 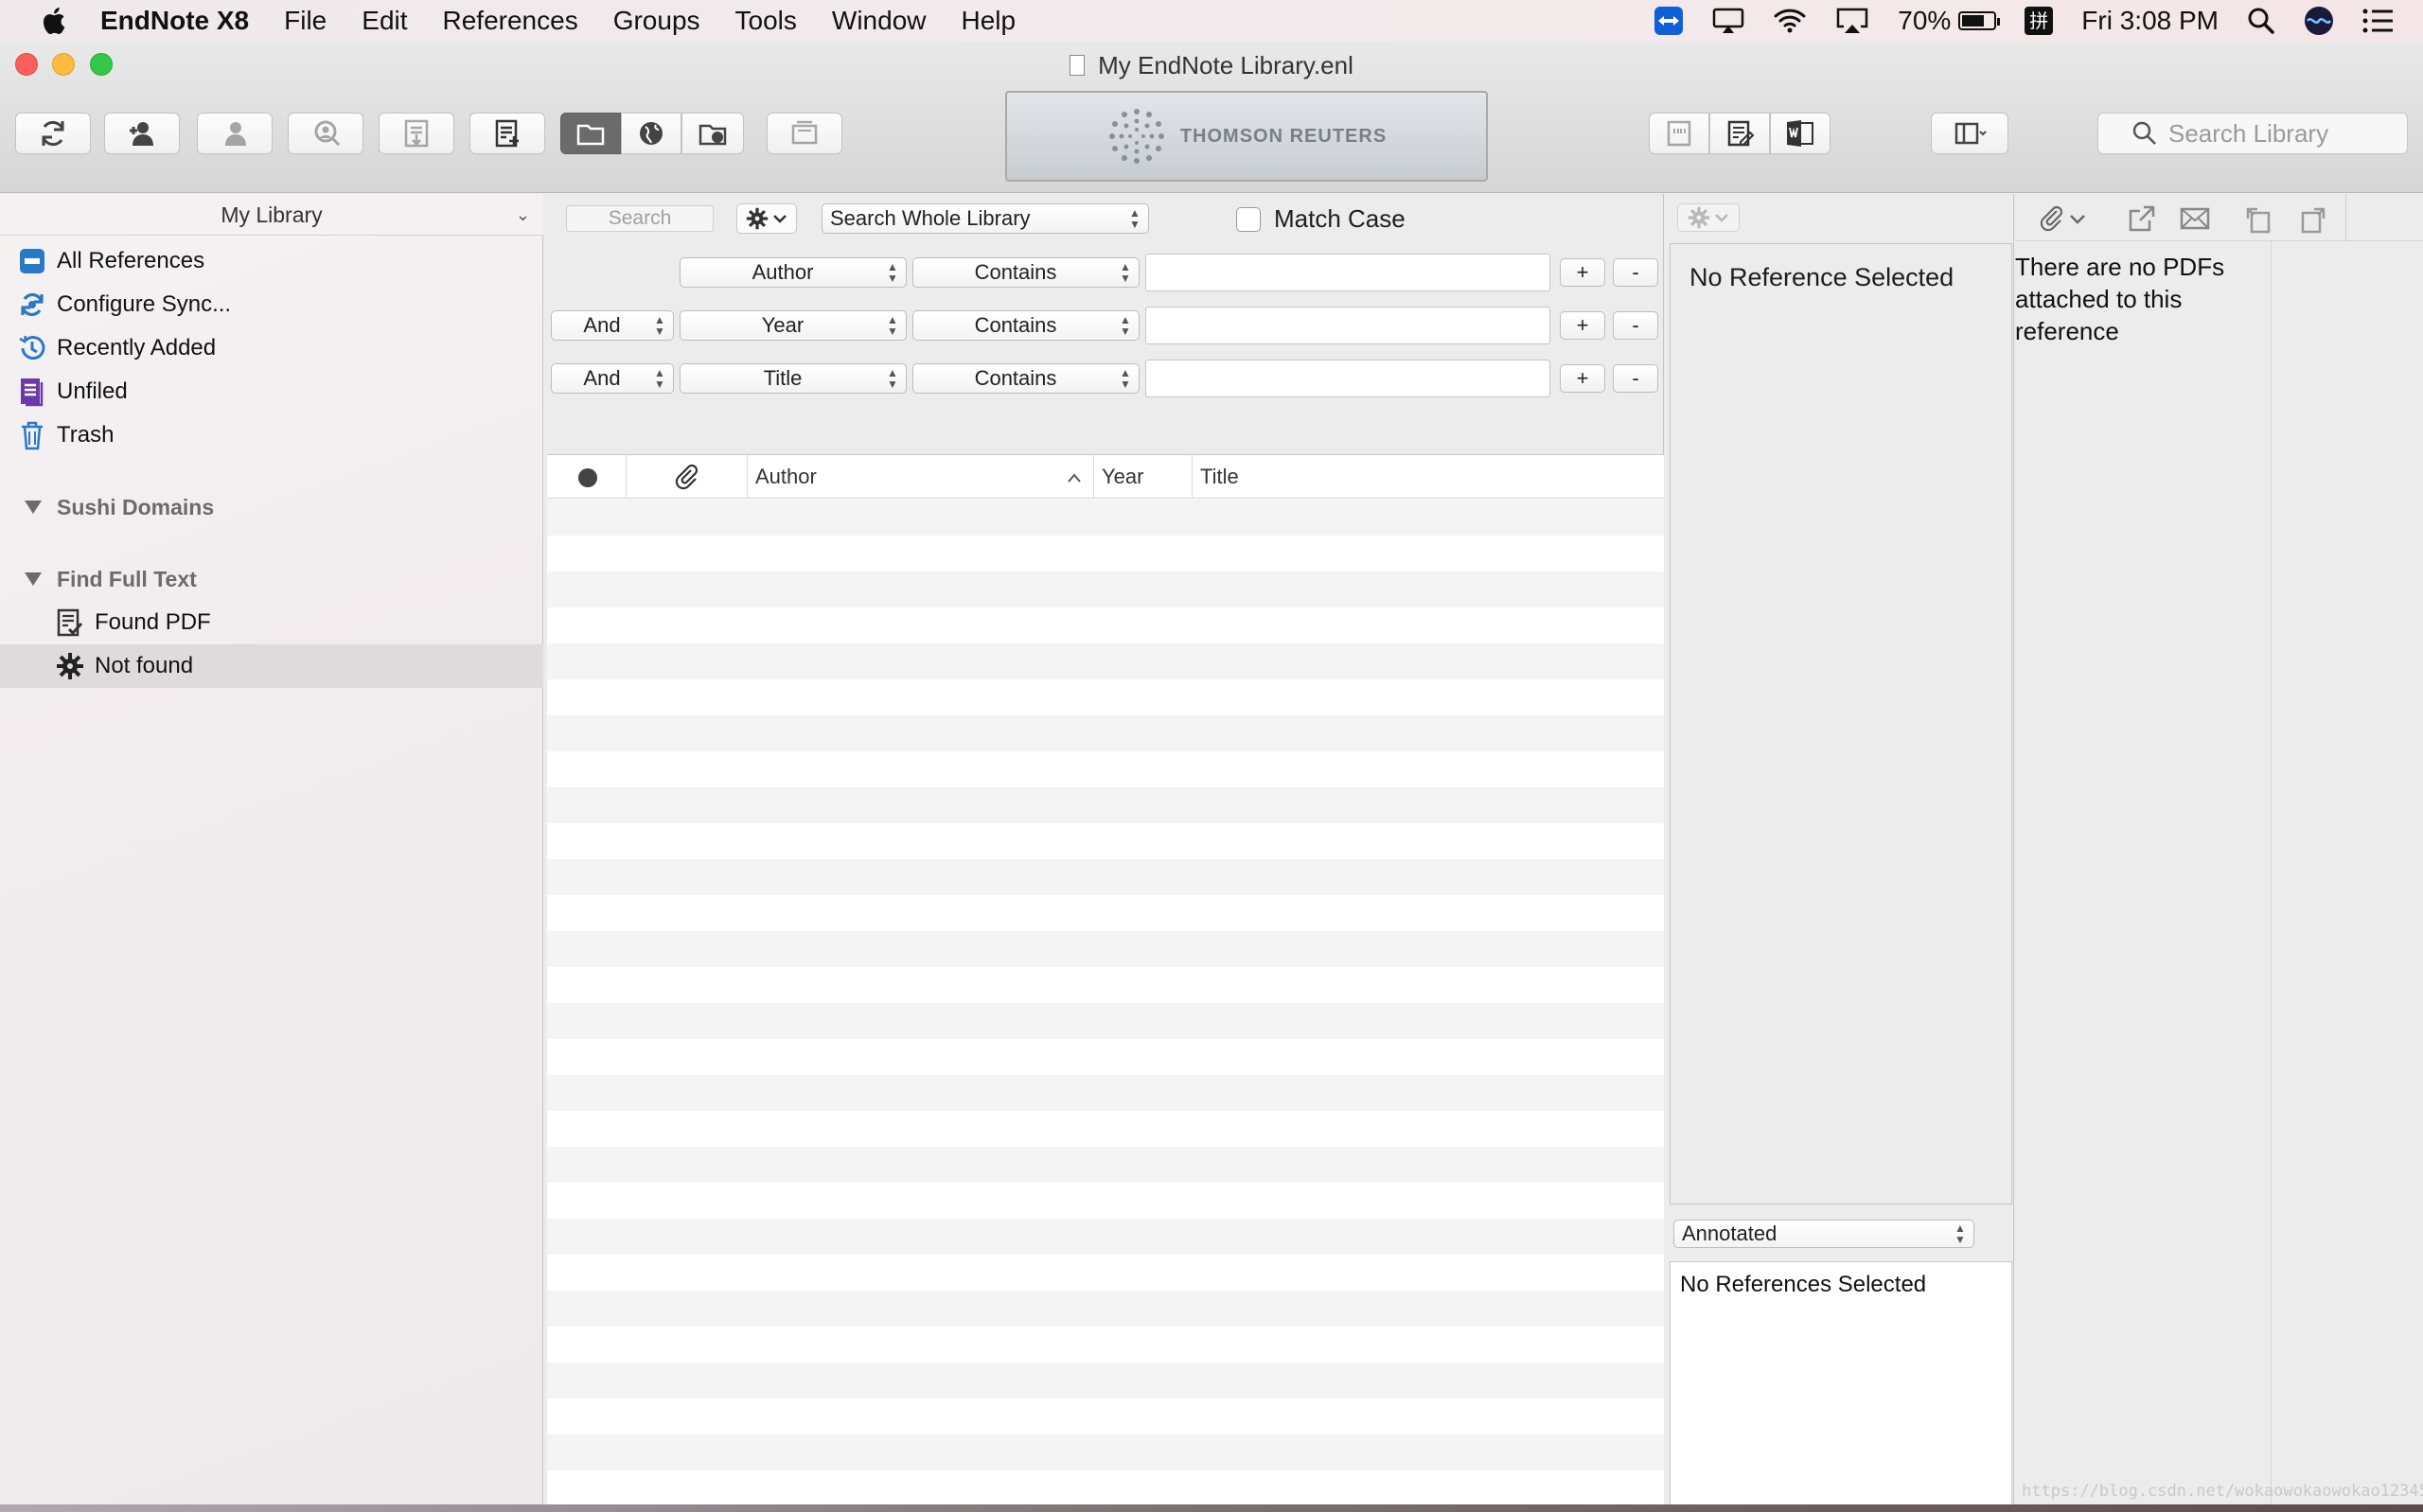 What do you see at coordinates (142, 133) in the screenshot?
I see `share-library-button` at bounding box center [142, 133].